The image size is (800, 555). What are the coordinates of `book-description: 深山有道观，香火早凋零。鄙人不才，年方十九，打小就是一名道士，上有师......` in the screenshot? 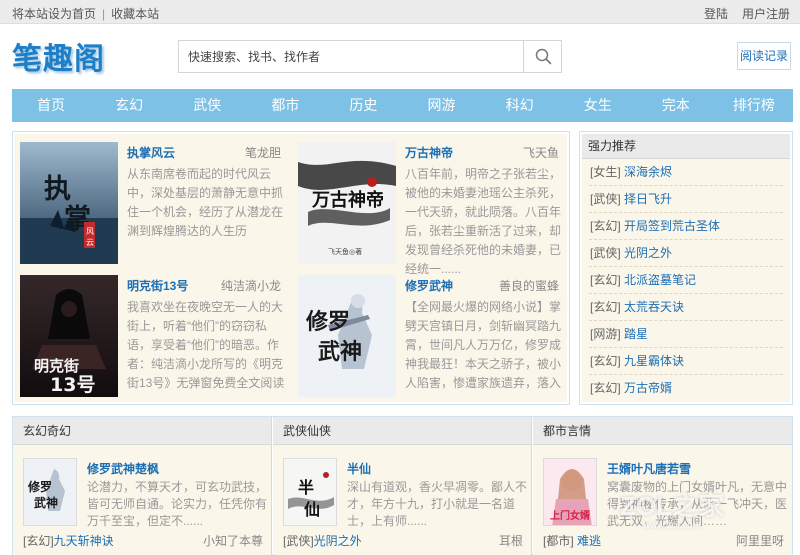 It's located at (437, 504).